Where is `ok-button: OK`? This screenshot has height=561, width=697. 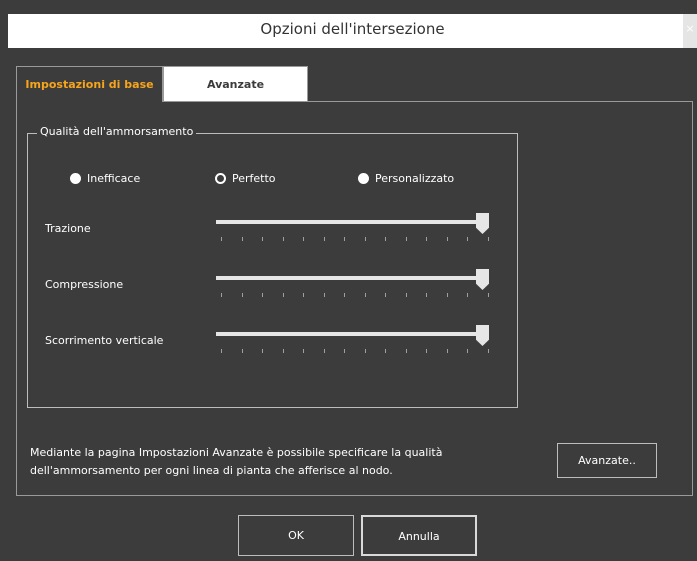
ok-button: OK is located at coordinates (296, 535).